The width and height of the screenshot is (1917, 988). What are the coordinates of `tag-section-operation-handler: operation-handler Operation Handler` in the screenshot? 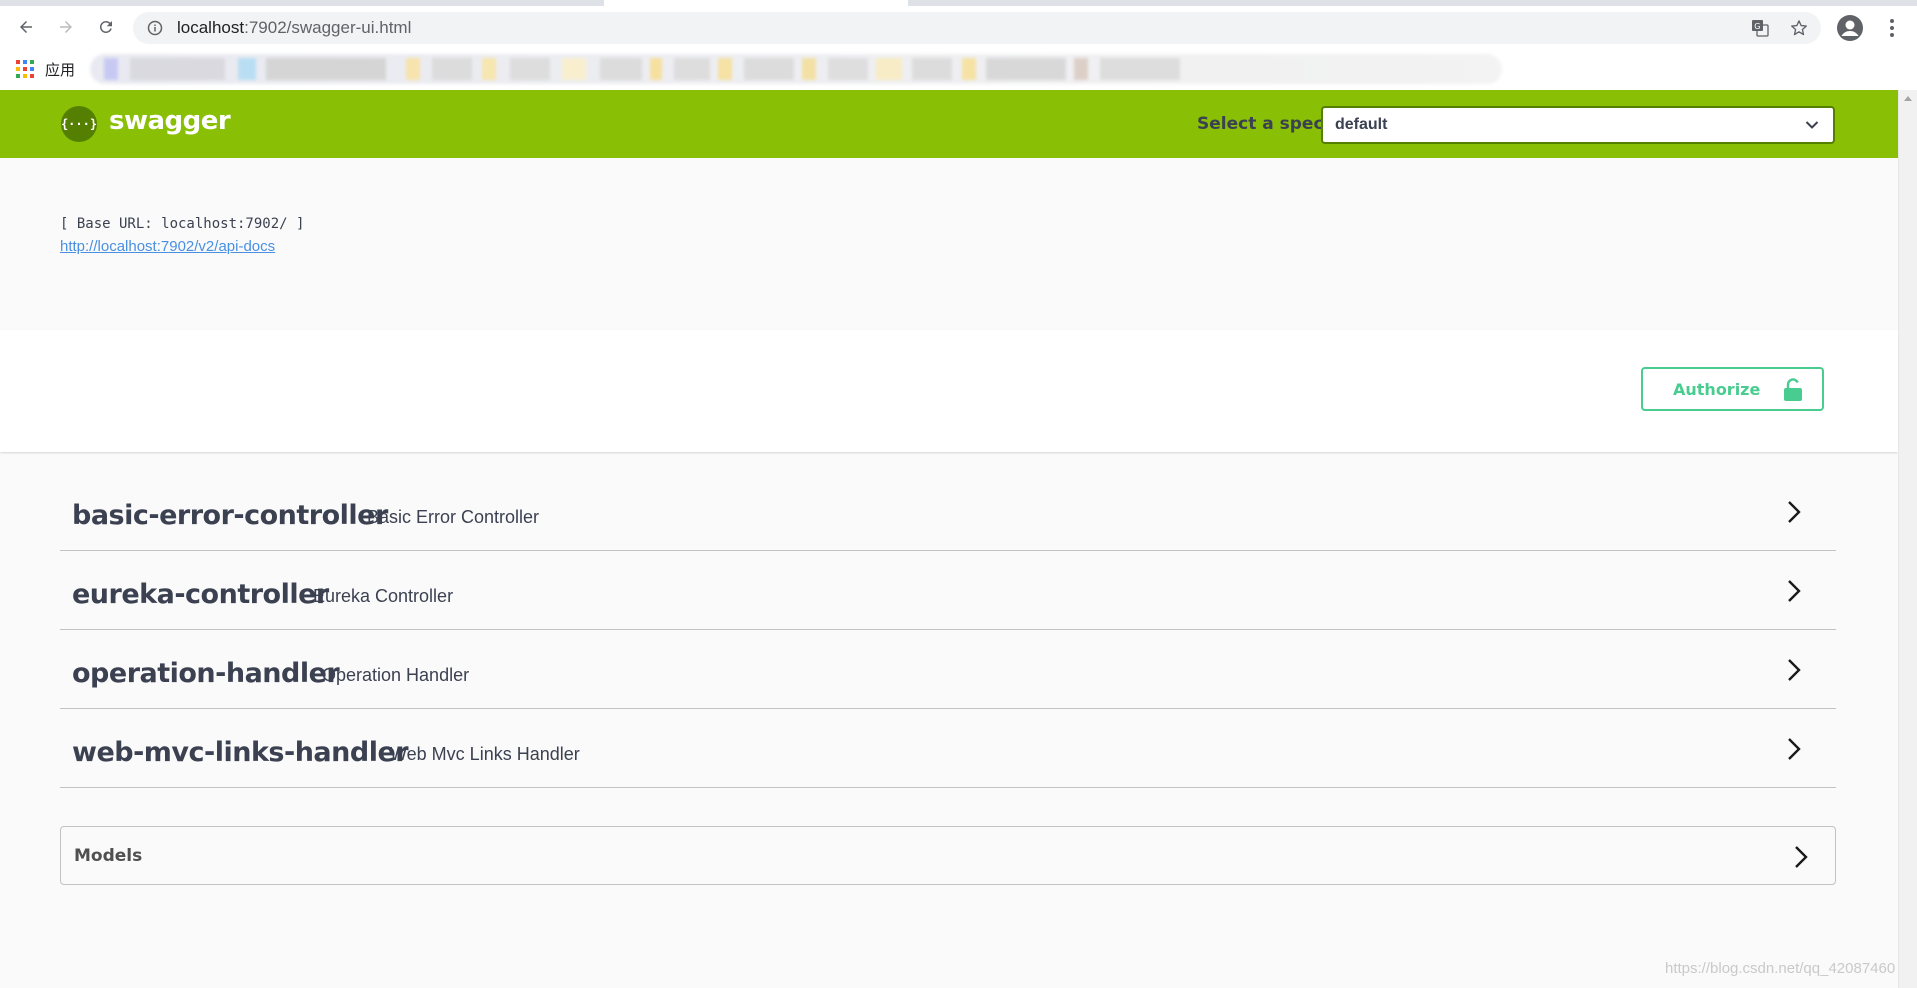 It's located at (948, 669).